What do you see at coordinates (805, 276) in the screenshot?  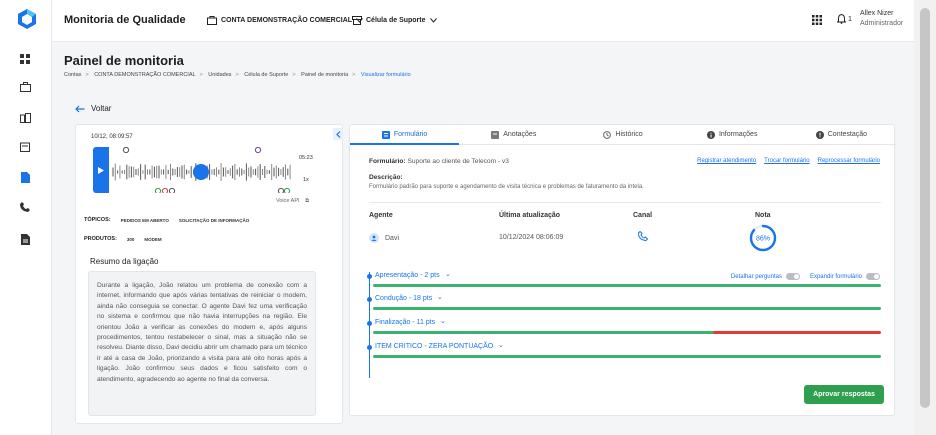 I see `form-toggles: Detalhar perguntas Expandir formulário` at bounding box center [805, 276].